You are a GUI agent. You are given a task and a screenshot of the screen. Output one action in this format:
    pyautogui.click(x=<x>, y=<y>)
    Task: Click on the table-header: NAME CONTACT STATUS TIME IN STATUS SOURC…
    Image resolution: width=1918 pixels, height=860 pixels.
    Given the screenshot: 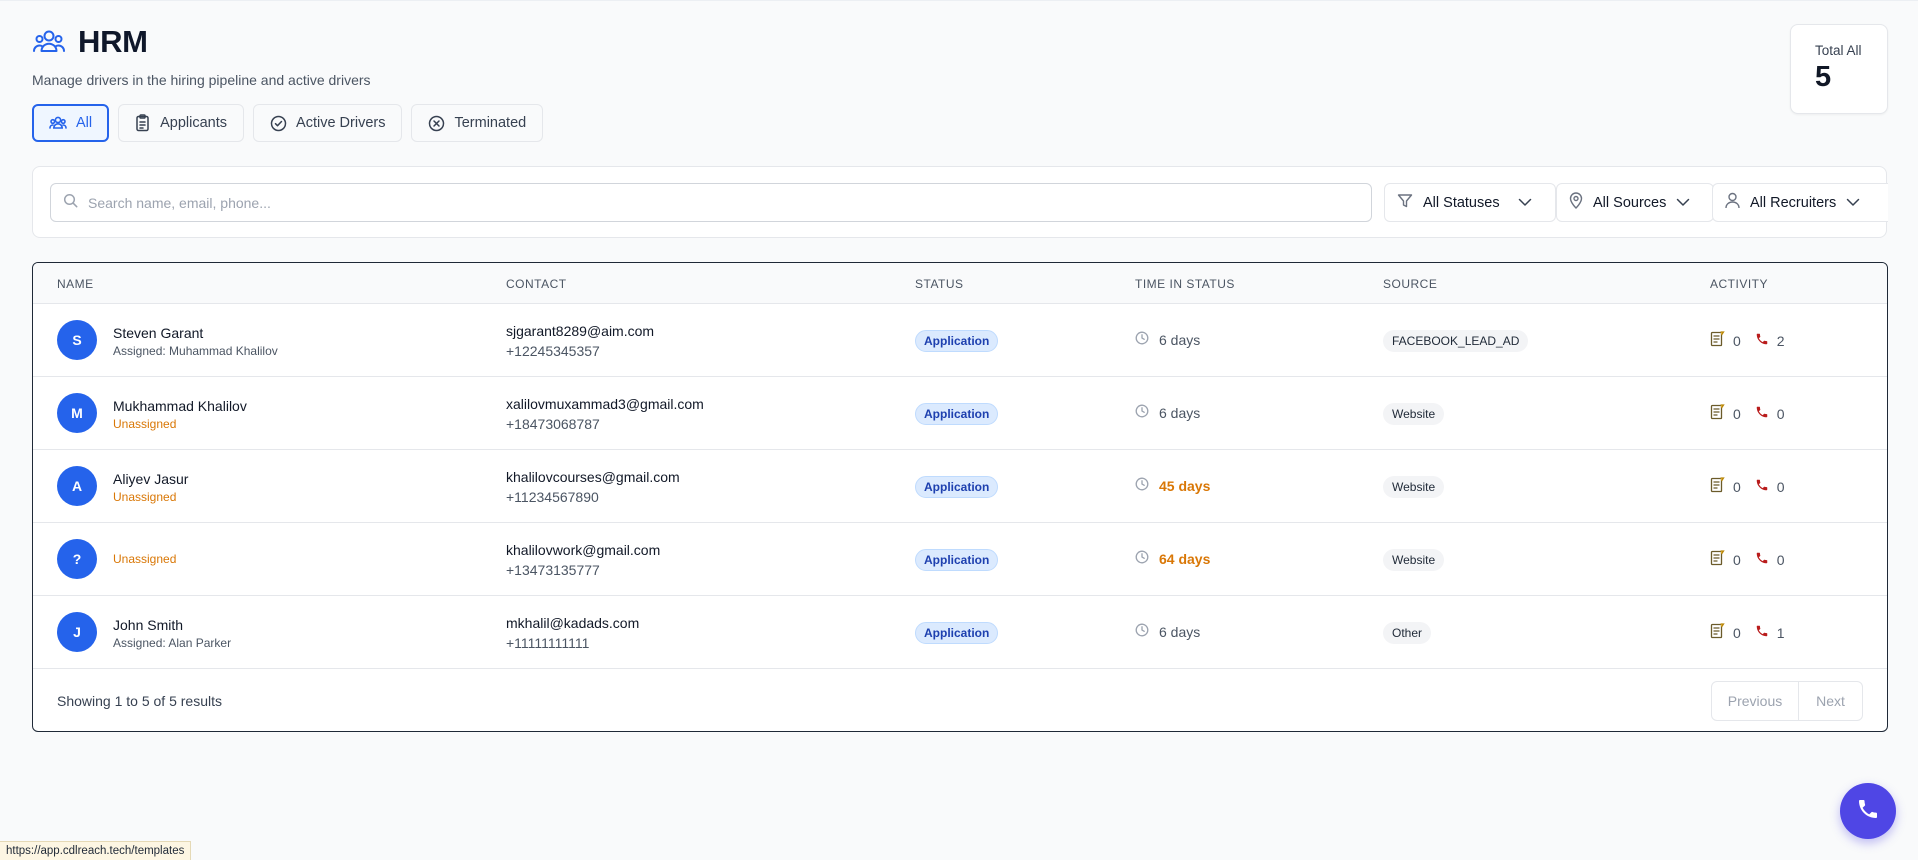 What is the action you would take?
    pyautogui.click(x=960, y=283)
    